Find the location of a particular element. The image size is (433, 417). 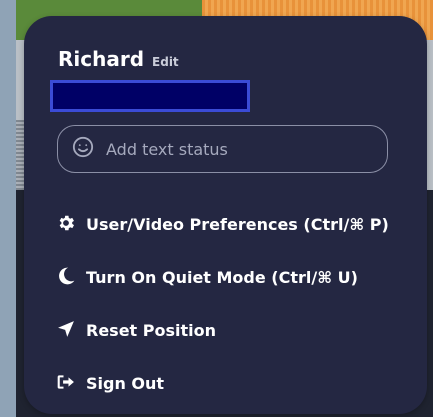

user-name: Richard is located at coordinates (101, 59).